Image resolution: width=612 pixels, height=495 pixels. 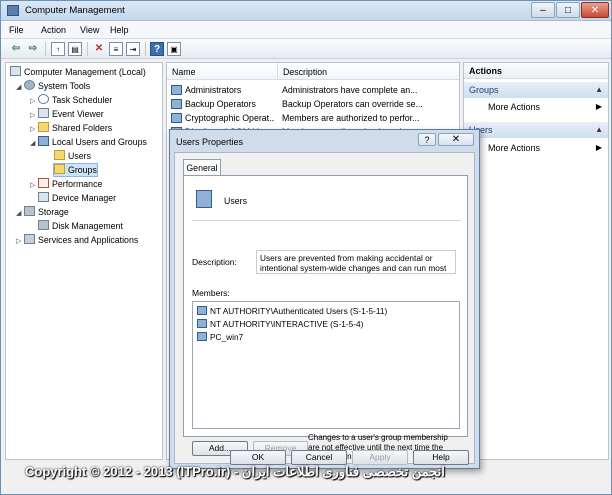 I want to click on list-header: Name Description, so click(x=313, y=71).